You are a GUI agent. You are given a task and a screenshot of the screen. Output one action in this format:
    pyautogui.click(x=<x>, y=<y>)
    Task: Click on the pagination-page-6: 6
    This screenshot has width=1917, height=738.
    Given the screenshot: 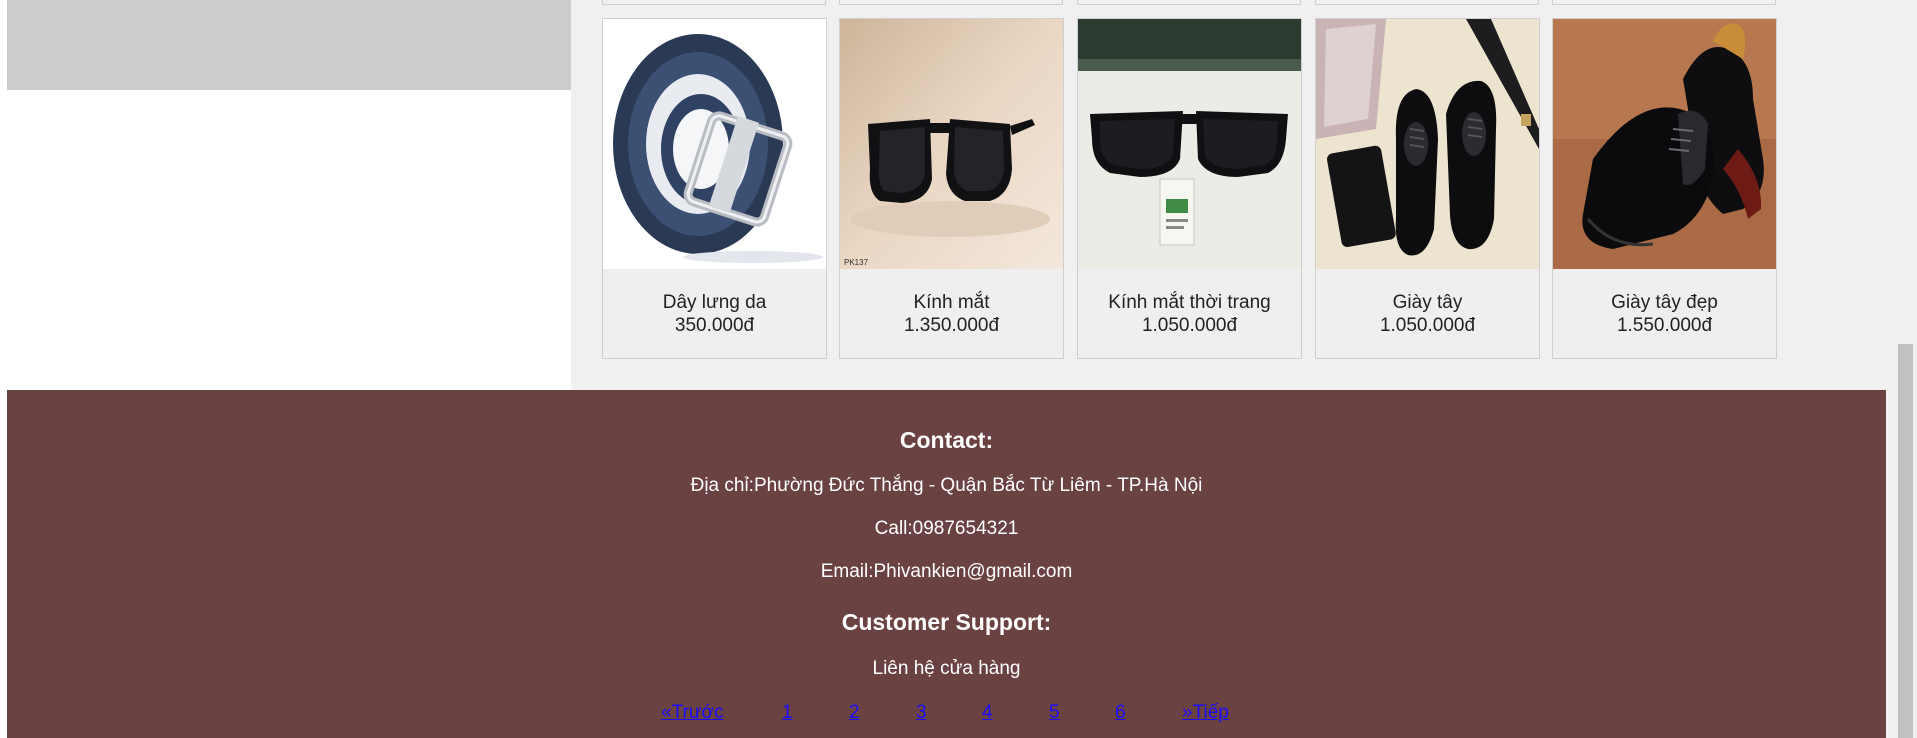 What is the action you would take?
    pyautogui.click(x=1120, y=713)
    